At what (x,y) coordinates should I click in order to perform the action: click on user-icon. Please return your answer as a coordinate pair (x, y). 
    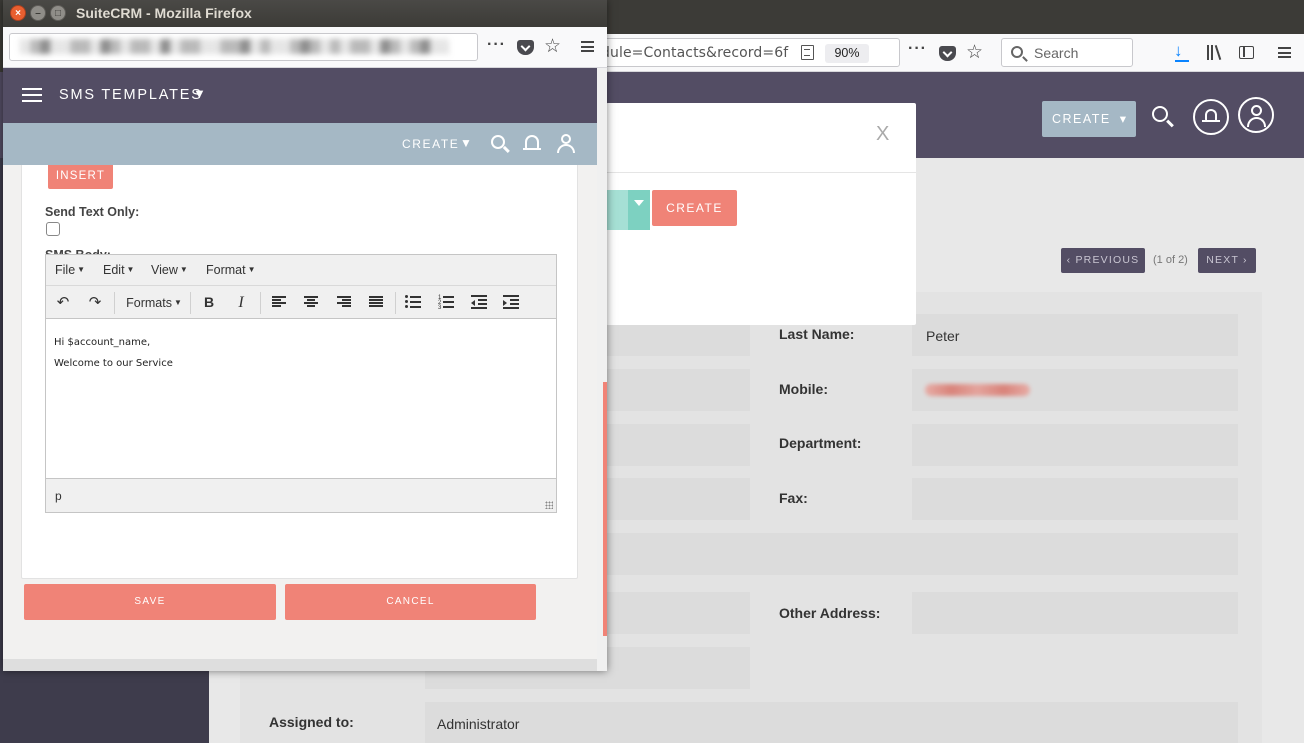
    Looking at the image, I should click on (566, 144).